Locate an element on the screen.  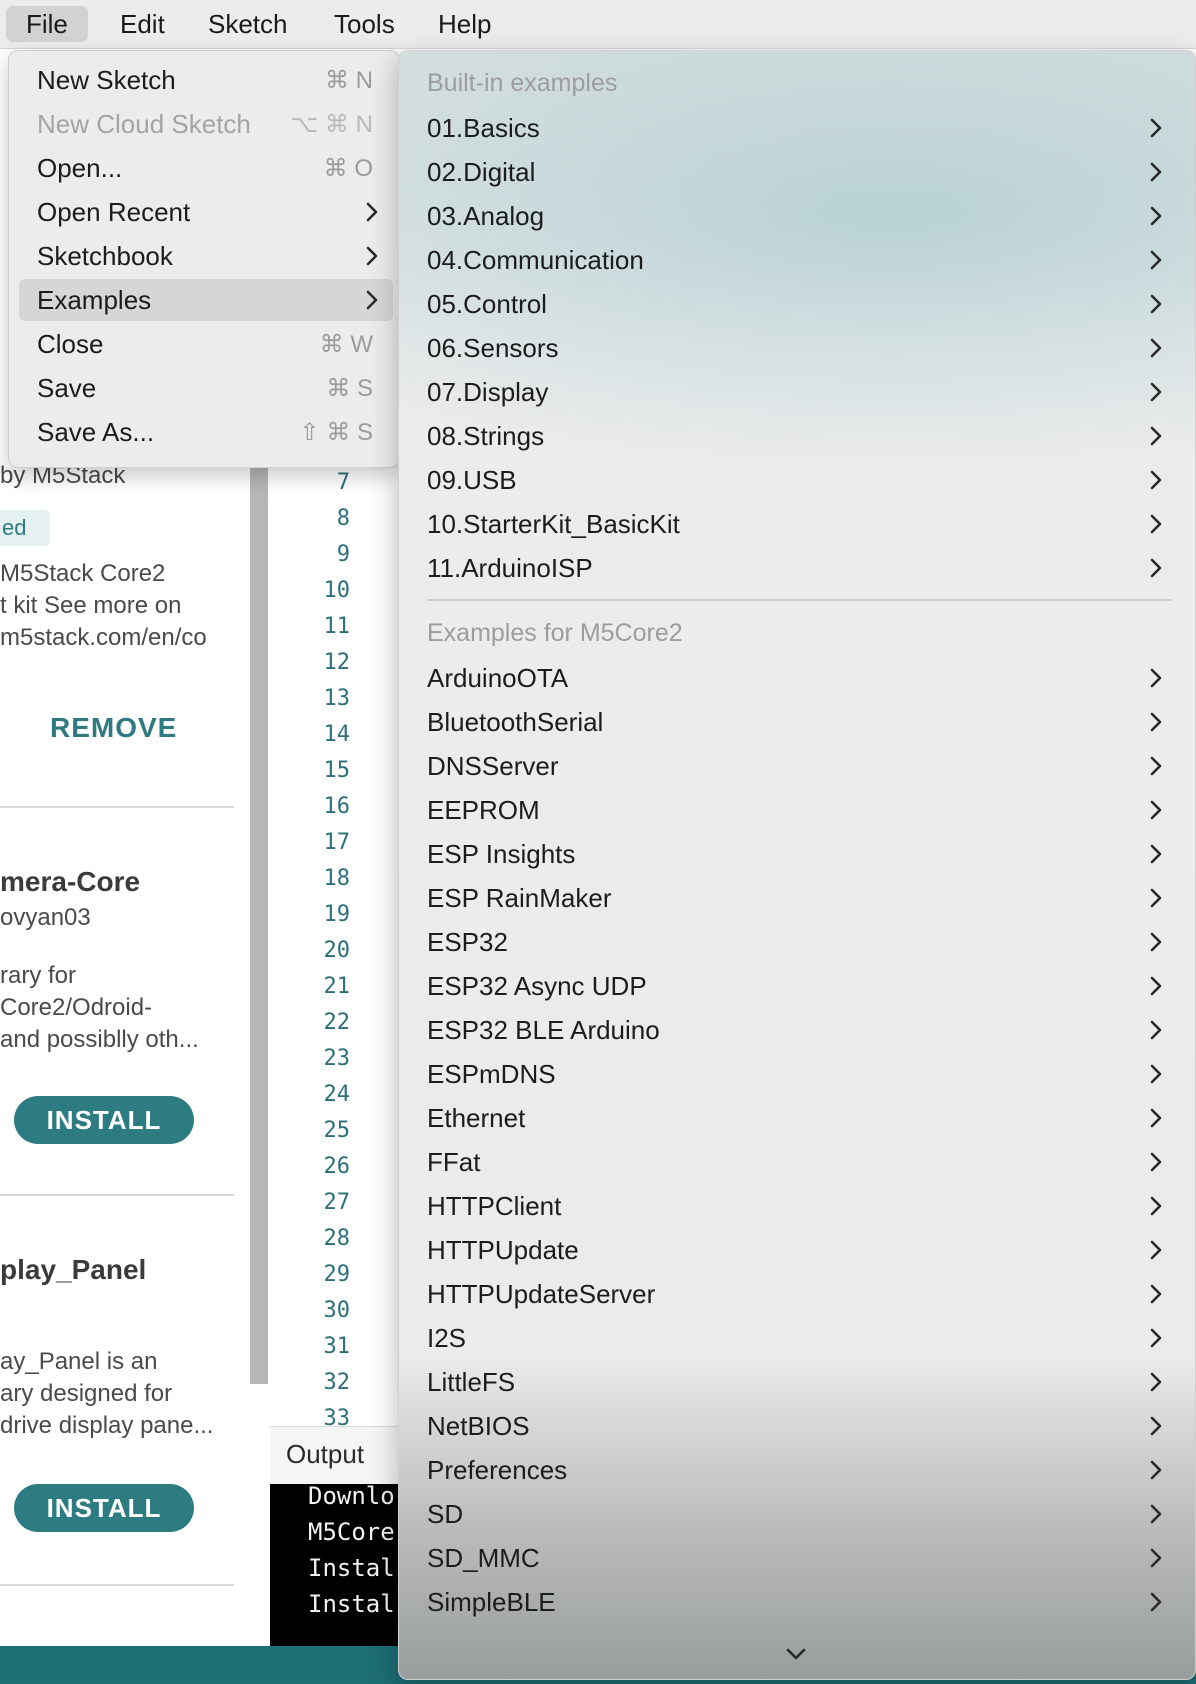
board-example-item-espmdns: ESPmDNS is located at coordinates (796, 1074).